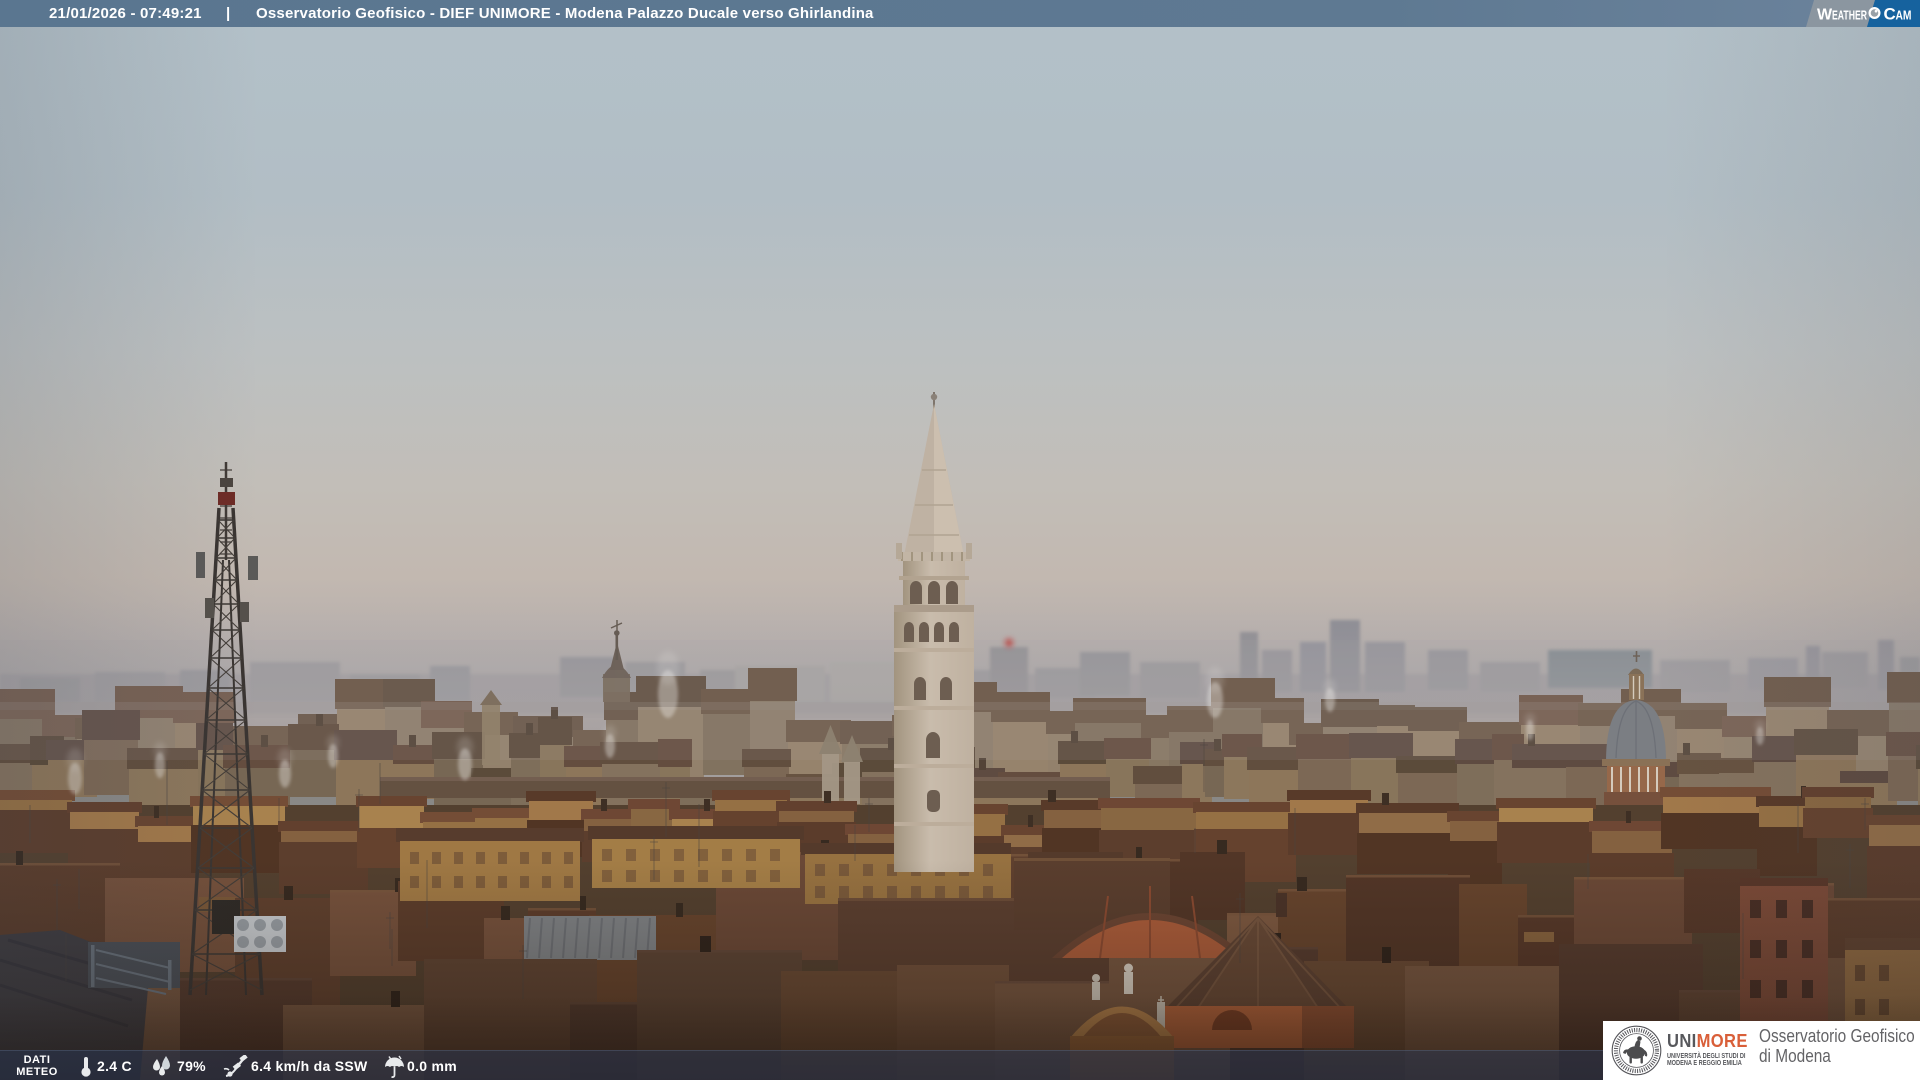 The width and height of the screenshot is (1920, 1080). Describe the element at coordinates (1890, 14) in the screenshot. I see `svg-text: C` at that location.